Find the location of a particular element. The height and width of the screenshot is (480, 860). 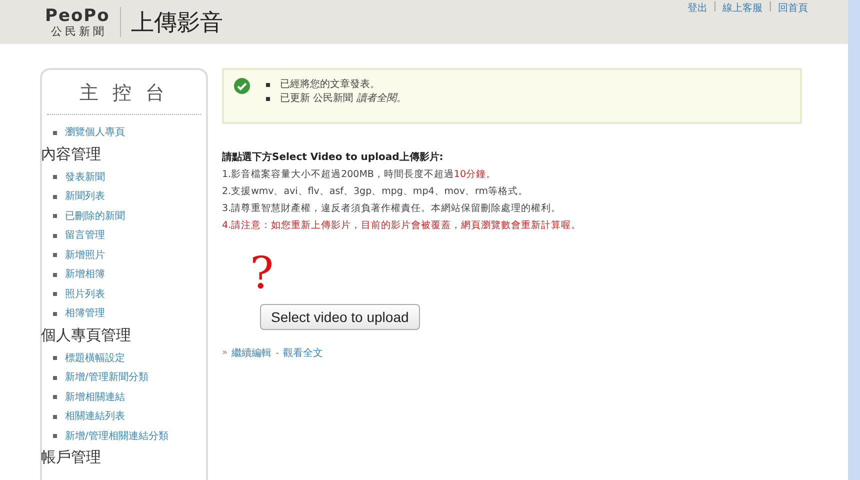

page-title: 上傳影音 is located at coordinates (176, 23).